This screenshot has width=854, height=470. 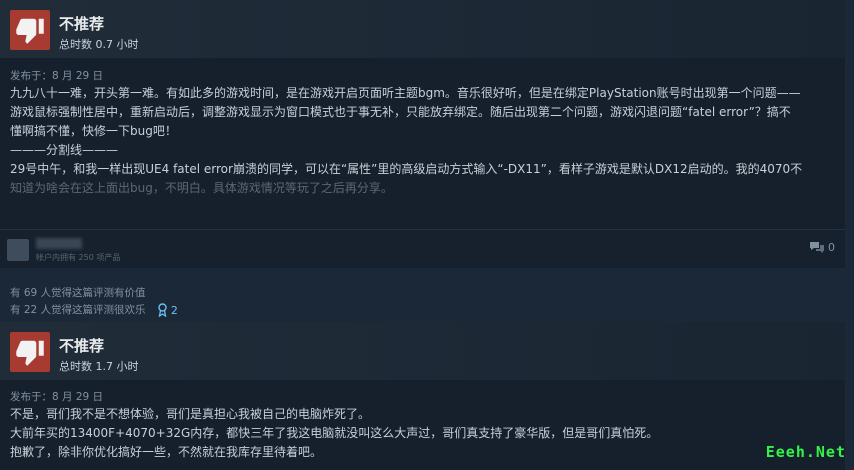 What do you see at coordinates (64, 150) in the screenshot?
I see `review-line: ———分割线———` at bounding box center [64, 150].